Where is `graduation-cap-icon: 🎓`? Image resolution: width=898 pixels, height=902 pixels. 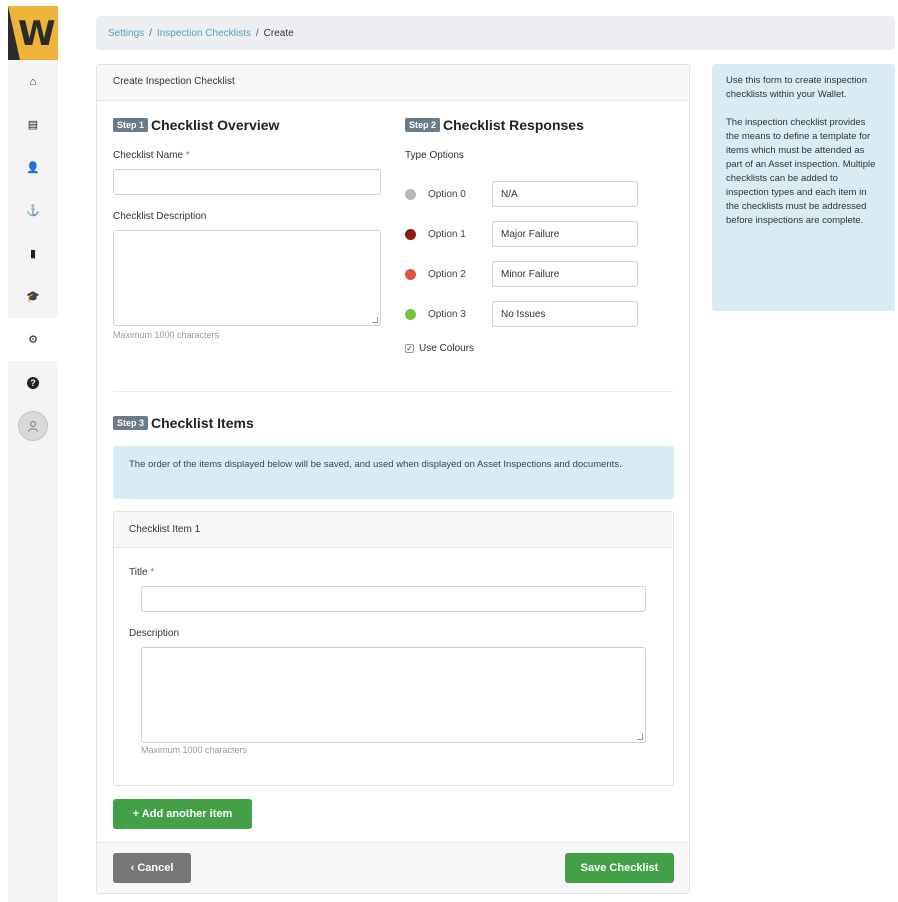
graduation-cap-icon: 🎓 is located at coordinates (33, 297).